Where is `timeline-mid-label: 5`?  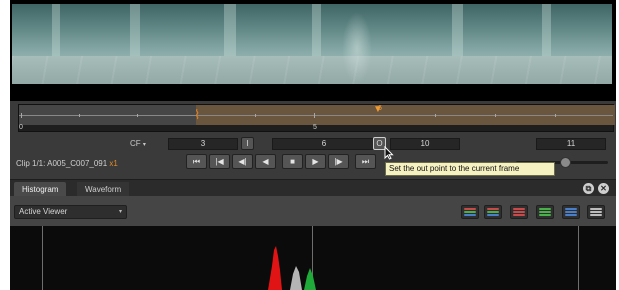 timeline-mid-label: 5 is located at coordinates (315, 127).